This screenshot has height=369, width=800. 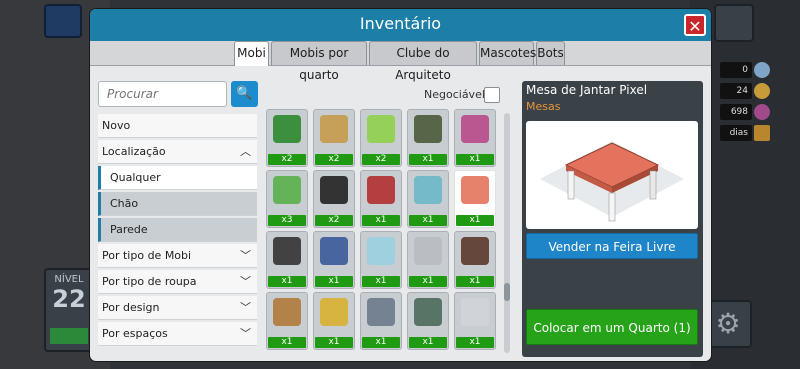 What do you see at coordinates (177, 334) in the screenshot?
I see `filter-por-espacos: Por espaços ﹀` at bounding box center [177, 334].